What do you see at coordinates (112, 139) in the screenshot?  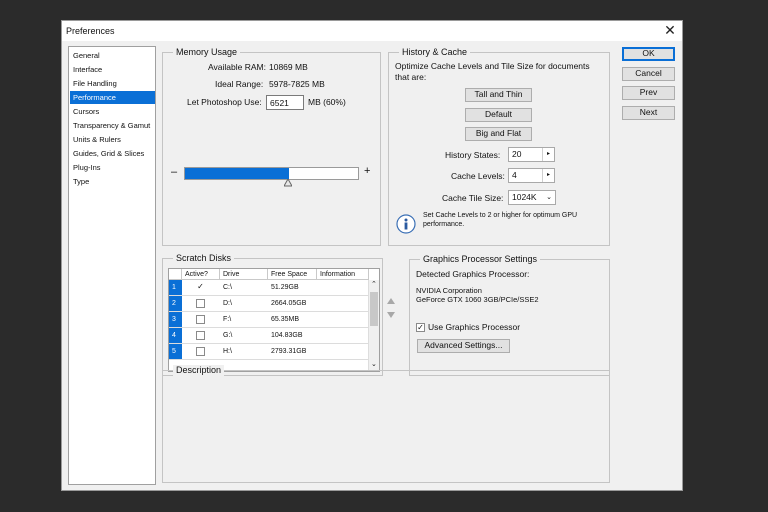 I see `nav-item-units-rulers: Units & Rulers` at bounding box center [112, 139].